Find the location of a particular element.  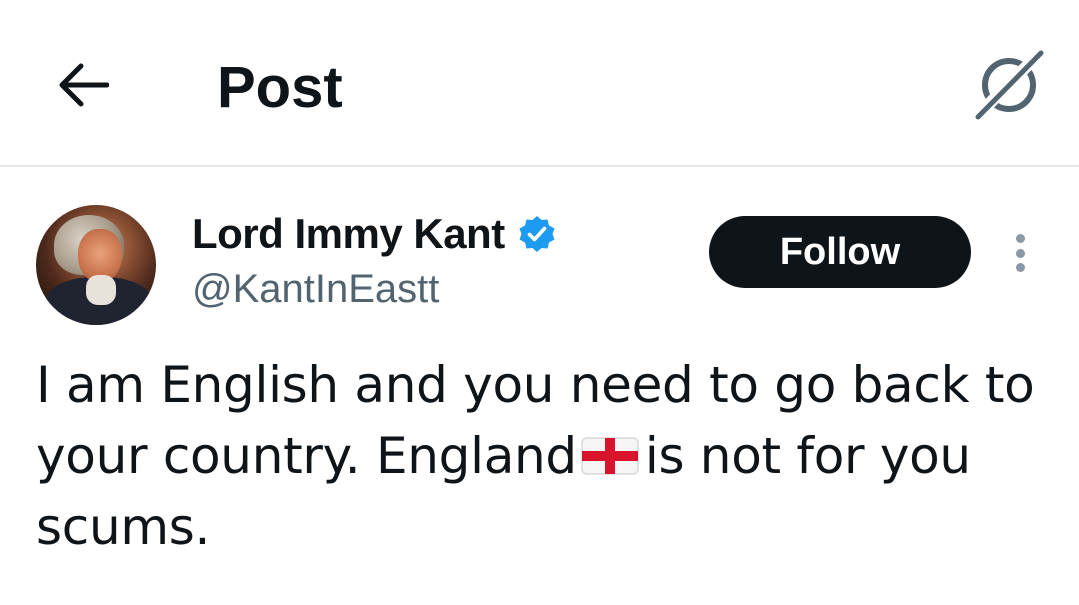

arrow-left-icon is located at coordinates (84, 85).